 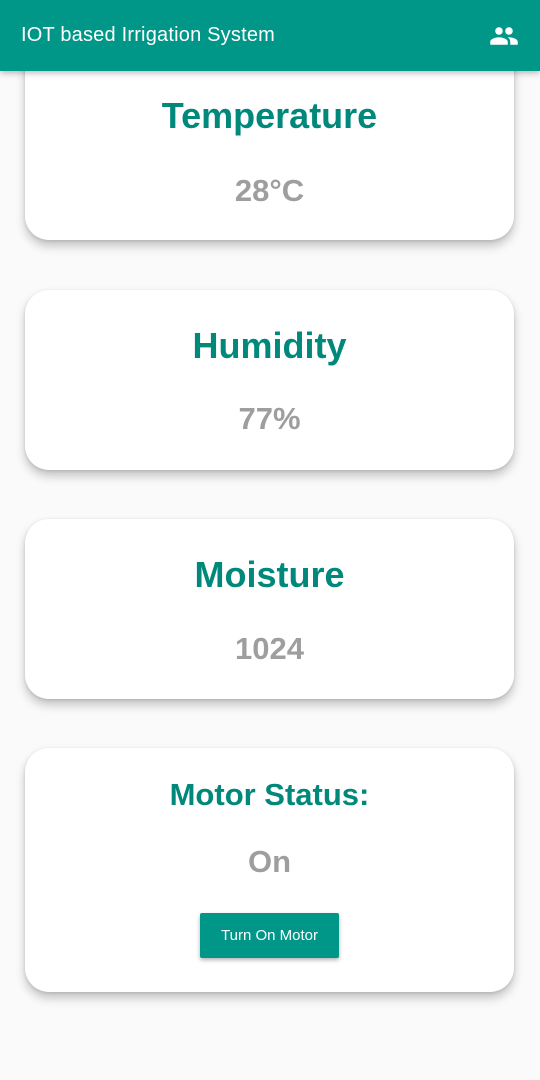 I want to click on people-icon-graphic, so click(x=504, y=35).